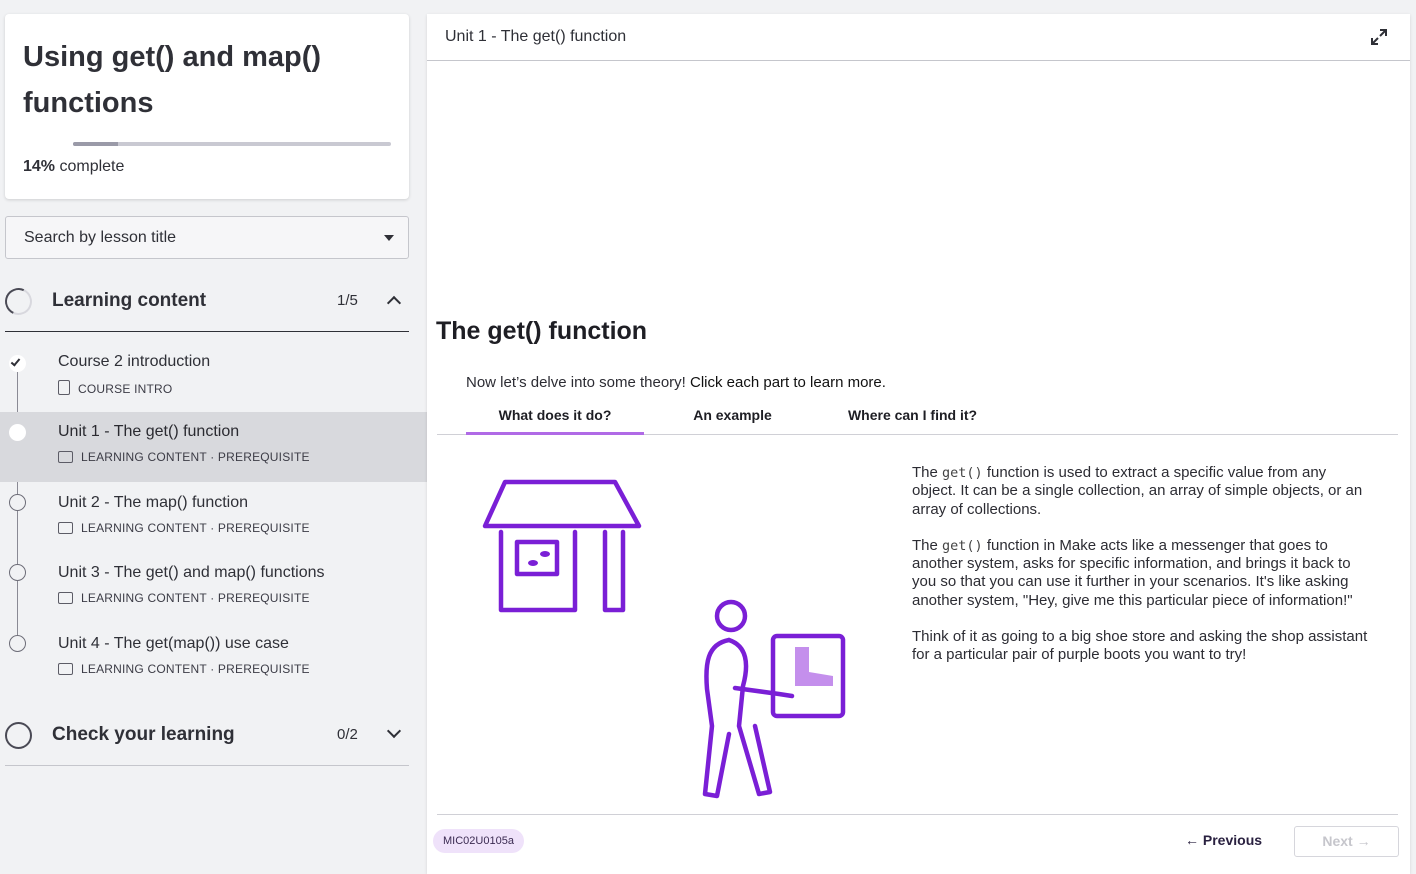 This screenshot has width=1416, height=874. What do you see at coordinates (347, 734) in the screenshot?
I see `section-count: 0/2` at bounding box center [347, 734].